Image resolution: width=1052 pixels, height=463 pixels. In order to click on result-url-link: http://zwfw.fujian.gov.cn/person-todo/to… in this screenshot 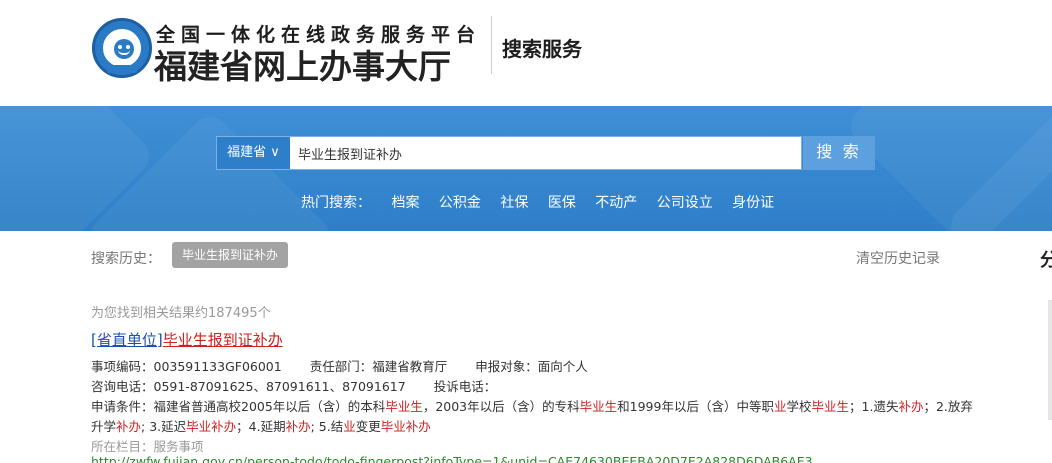, I will do `click(452, 458)`.